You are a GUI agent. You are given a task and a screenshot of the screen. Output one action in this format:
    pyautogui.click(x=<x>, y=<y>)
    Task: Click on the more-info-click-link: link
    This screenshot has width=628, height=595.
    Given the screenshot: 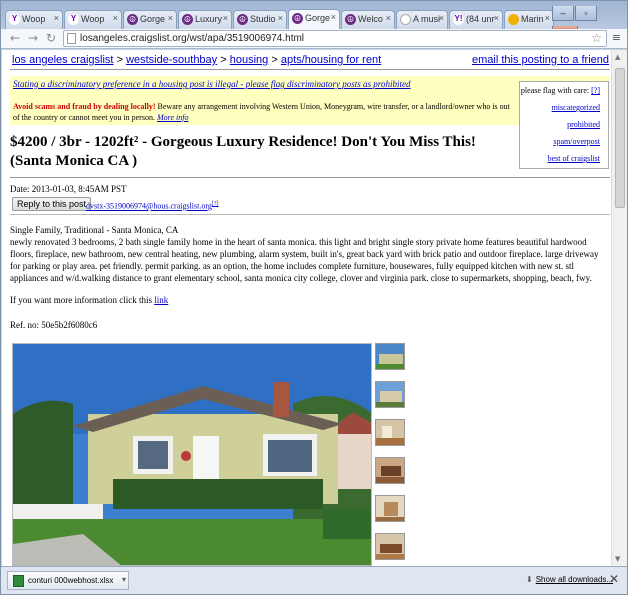 What is the action you would take?
    pyautogui.click(x=161, y=300)
    